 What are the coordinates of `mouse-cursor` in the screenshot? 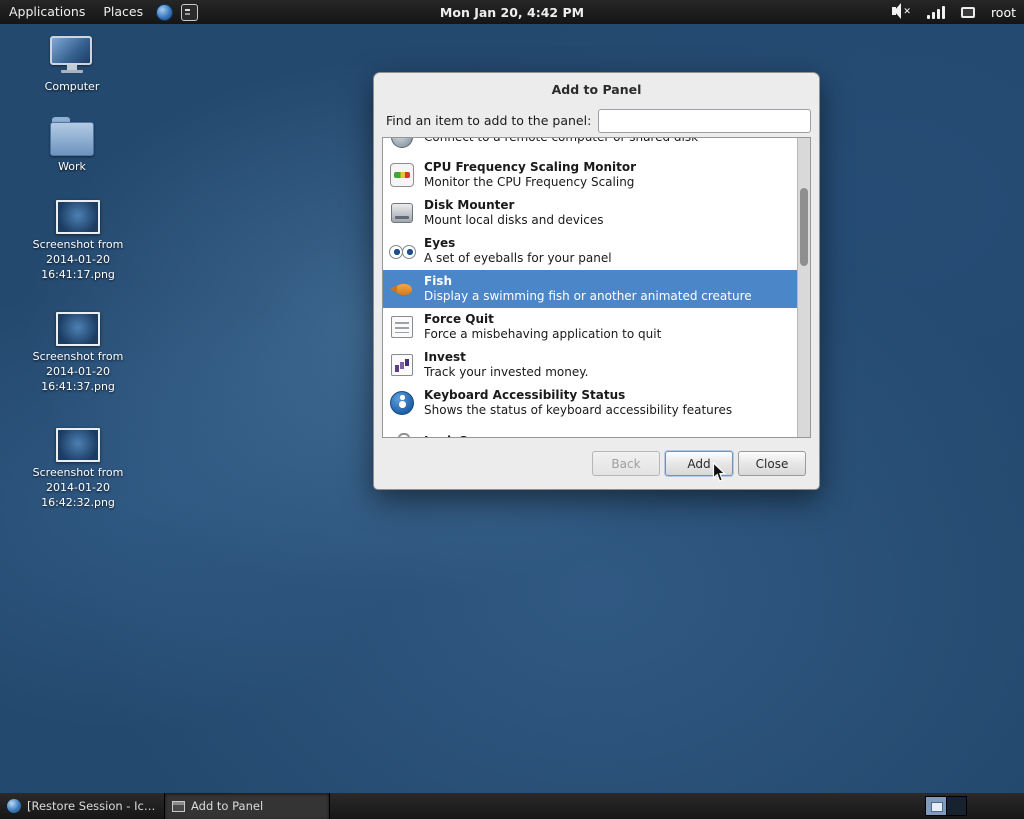 It's located at (719, 472).